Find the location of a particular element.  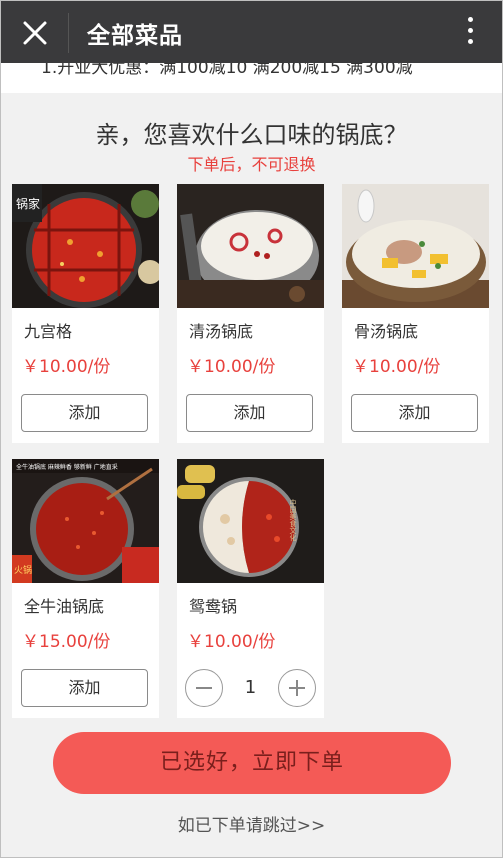

product-name: 清汤锅底 is located at coordinates (221, 331).